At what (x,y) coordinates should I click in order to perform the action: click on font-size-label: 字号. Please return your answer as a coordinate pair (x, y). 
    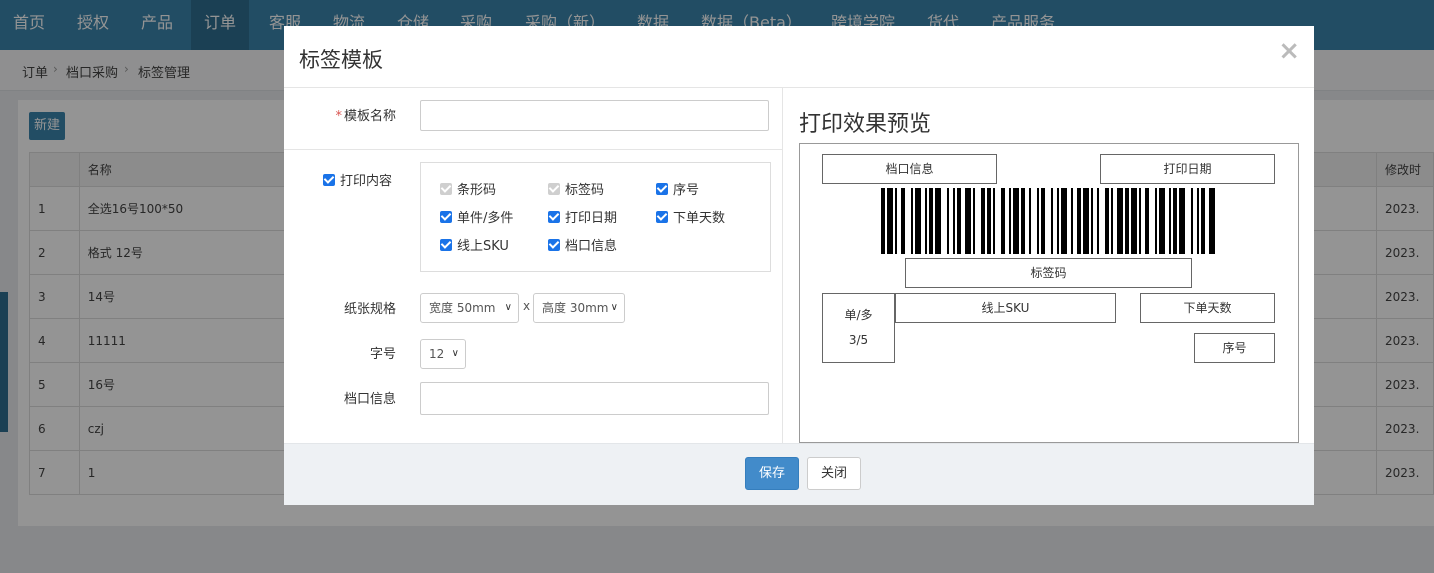
    Looking at the image, I should click on (382, 354).